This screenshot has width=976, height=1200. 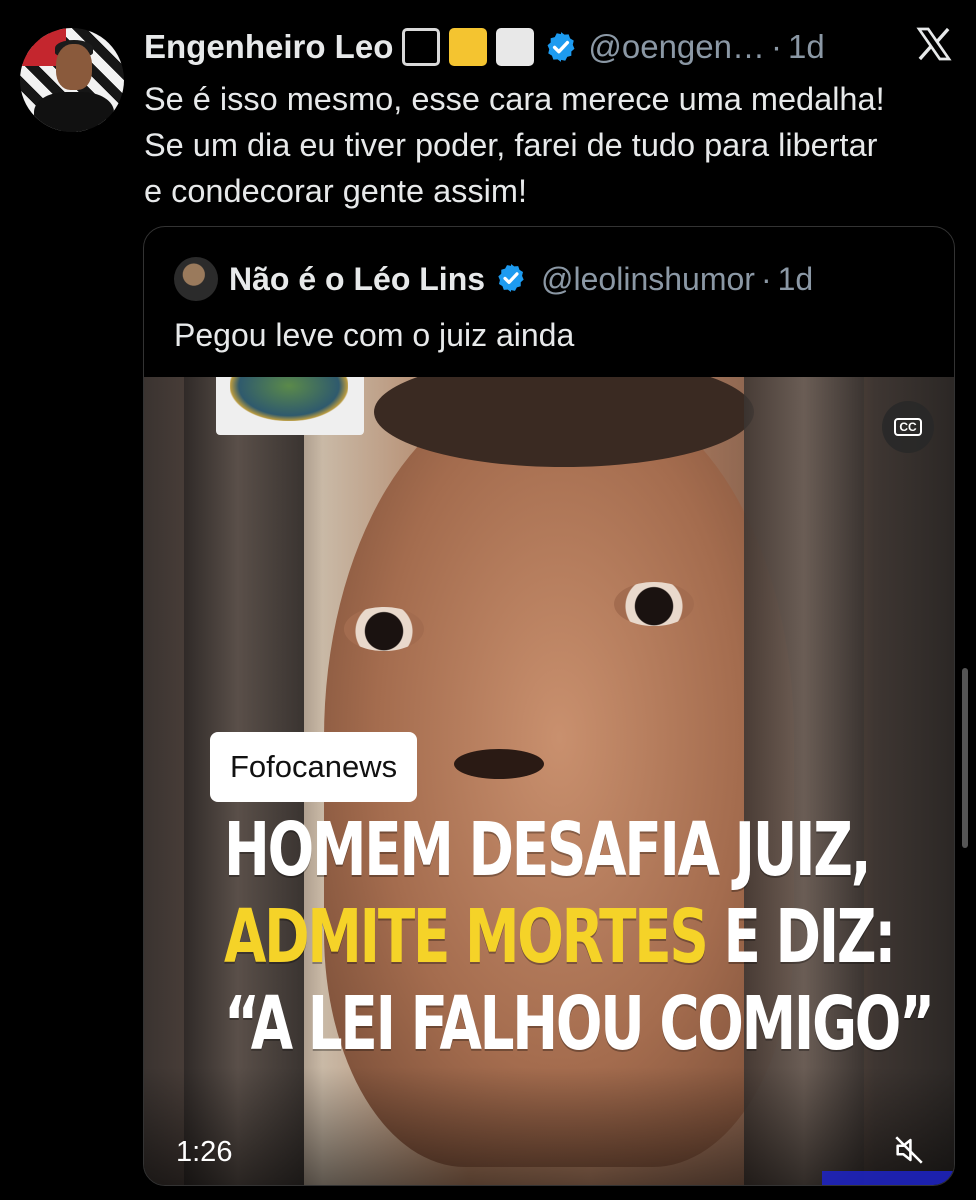 What do you see at coordinates (72, 80) in the screenshot?
I see `author-avatar` at bounding box center [72, 80].